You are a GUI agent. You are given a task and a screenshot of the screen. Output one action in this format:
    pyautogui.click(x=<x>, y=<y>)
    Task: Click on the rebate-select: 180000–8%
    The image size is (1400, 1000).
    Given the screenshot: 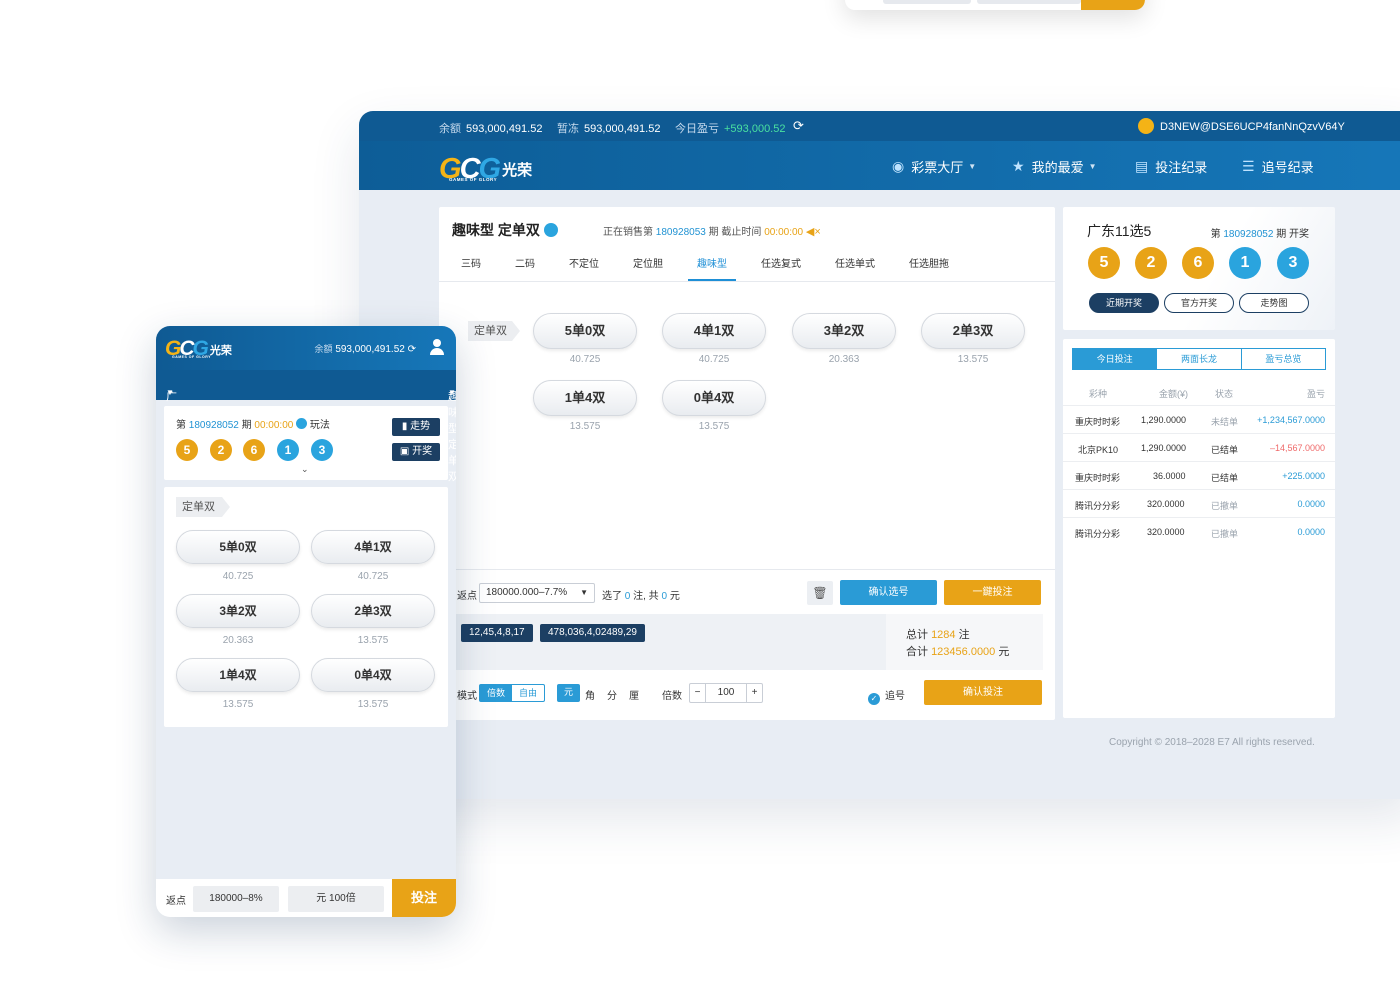 What is the action you would take?
    pyautogui.click(x=236, y=899)
    